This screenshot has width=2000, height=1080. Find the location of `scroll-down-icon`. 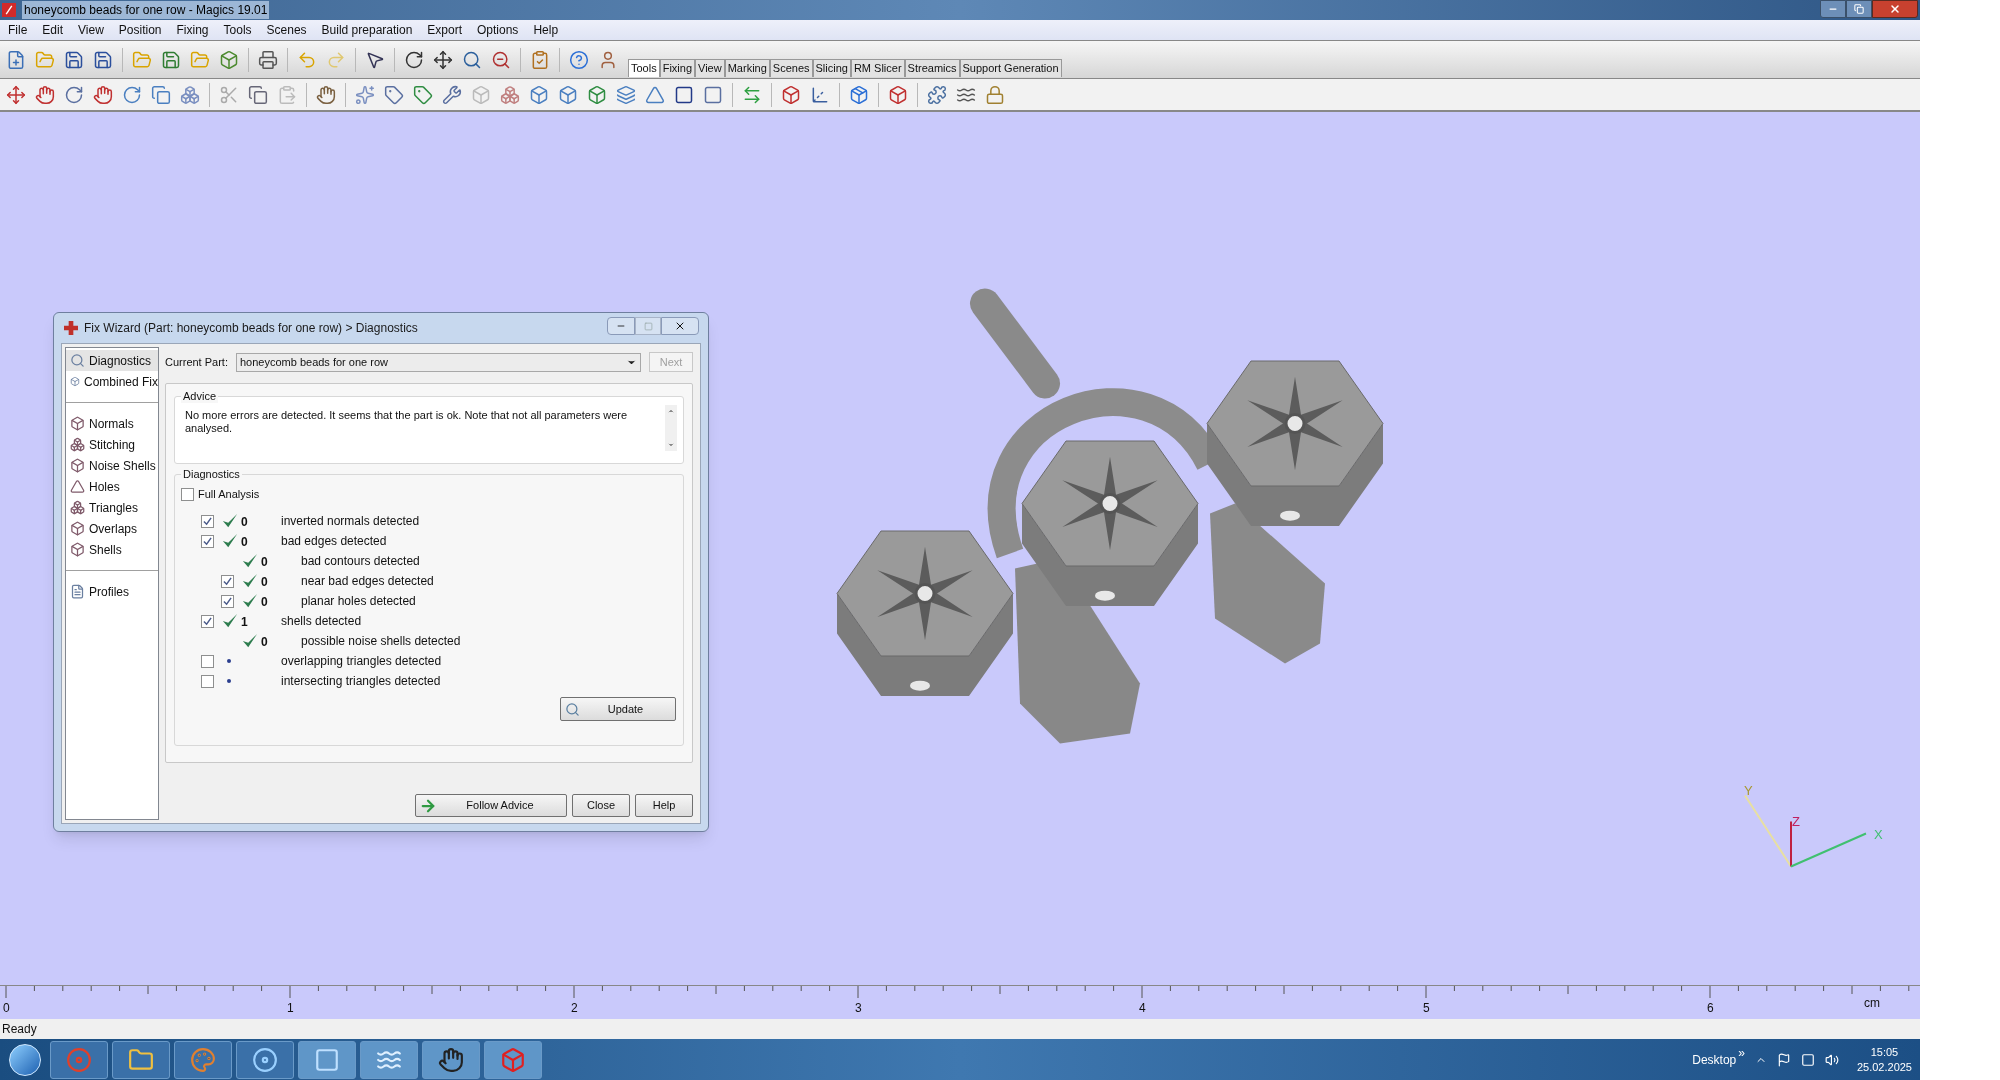

scroll-down-icon is located at coordinates (671, 445).